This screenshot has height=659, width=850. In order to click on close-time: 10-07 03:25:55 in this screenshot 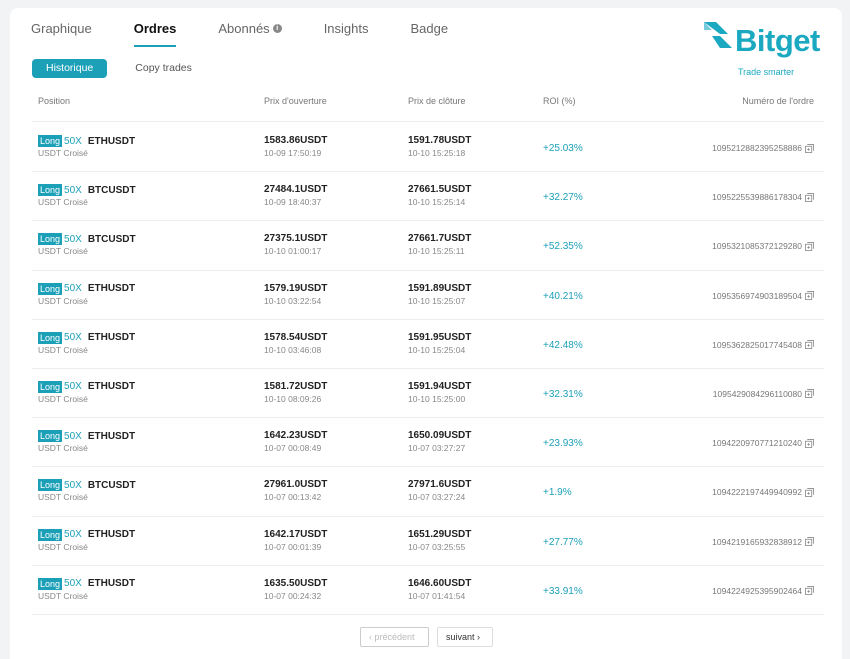, I will do `click(437, 546)`.